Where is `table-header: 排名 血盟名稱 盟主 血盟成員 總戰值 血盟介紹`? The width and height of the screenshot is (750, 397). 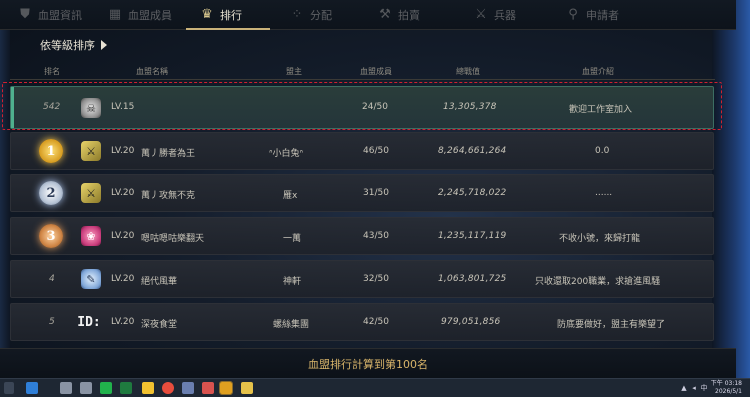 table-header: 排名 血盟名稱 盟主 血盟成員 總戰值 血盟介紹 is located at coordinates (362, 71).